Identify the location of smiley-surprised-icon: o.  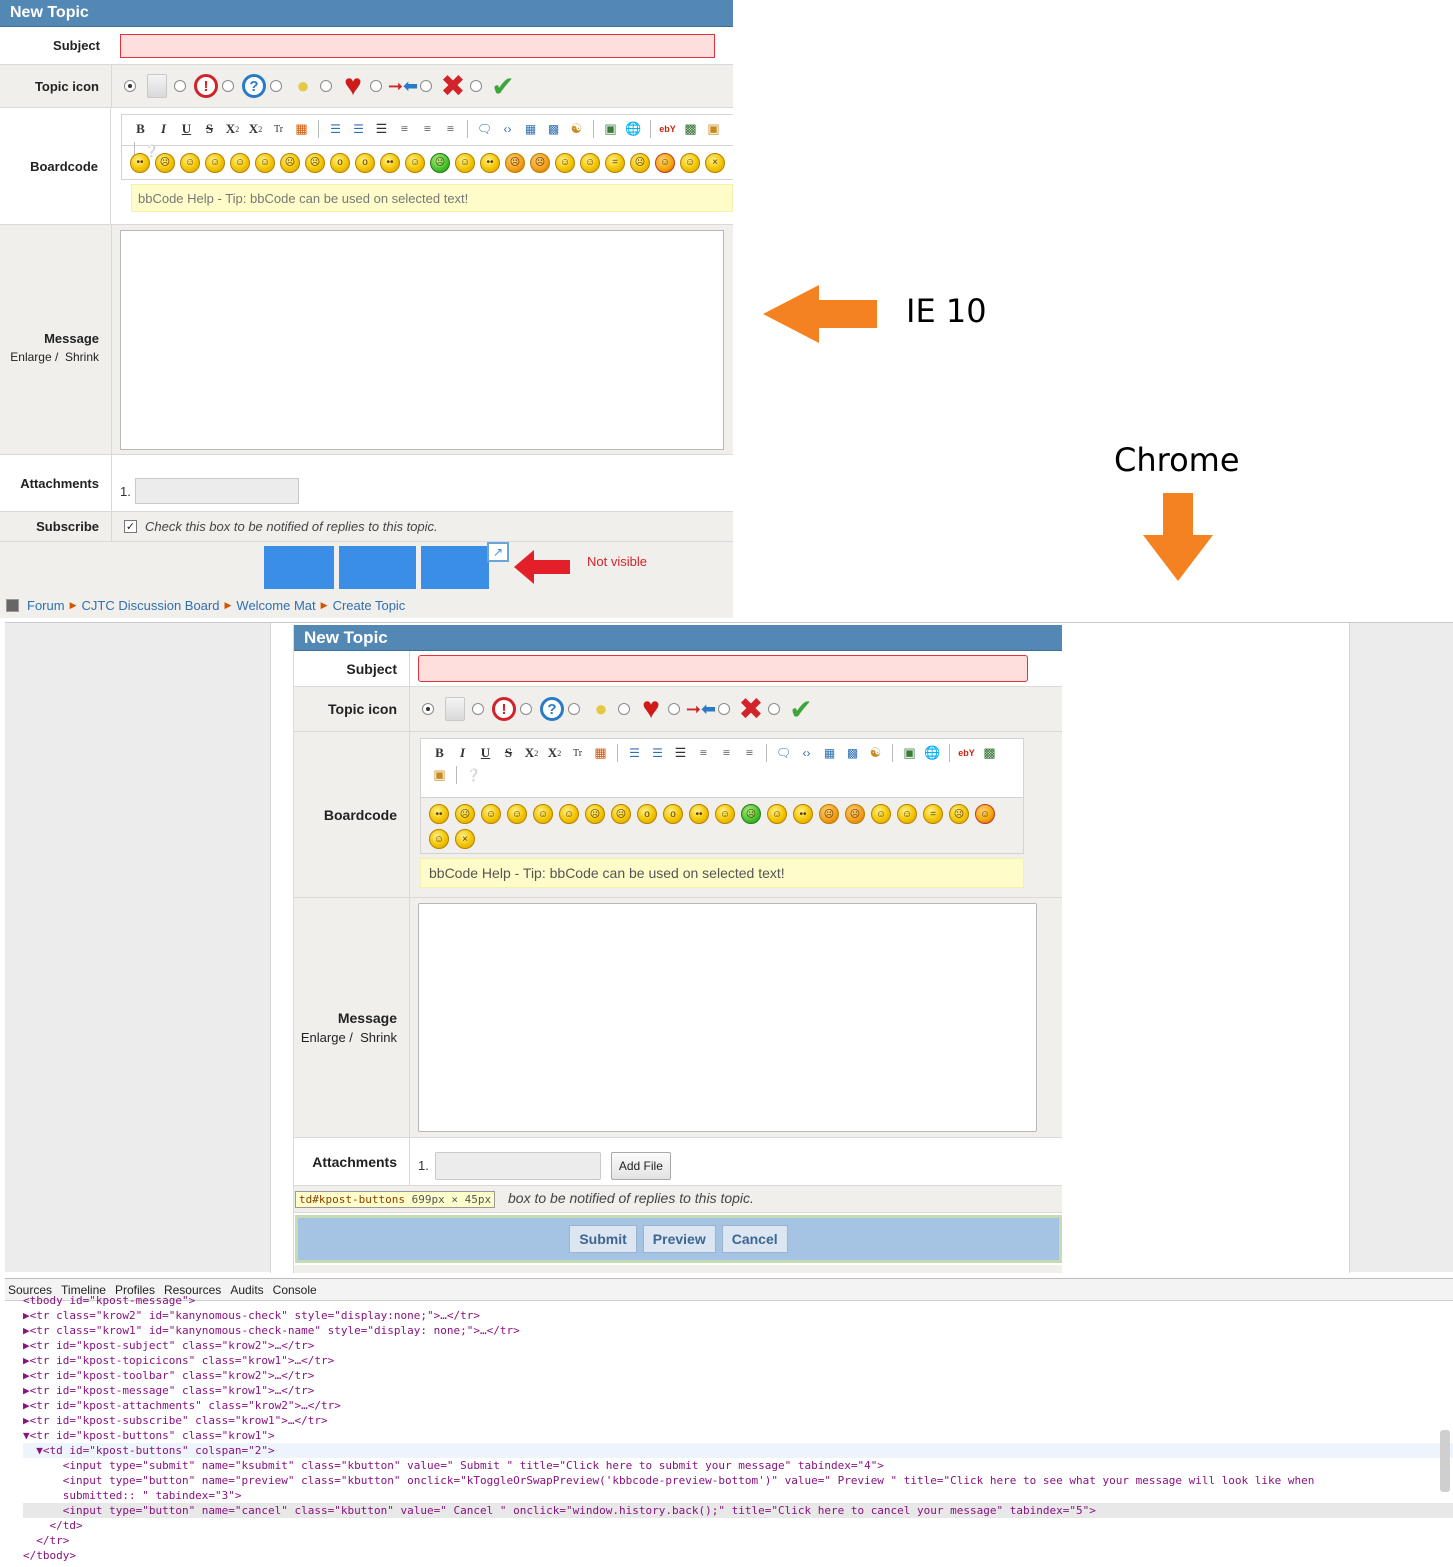
(365, 162).